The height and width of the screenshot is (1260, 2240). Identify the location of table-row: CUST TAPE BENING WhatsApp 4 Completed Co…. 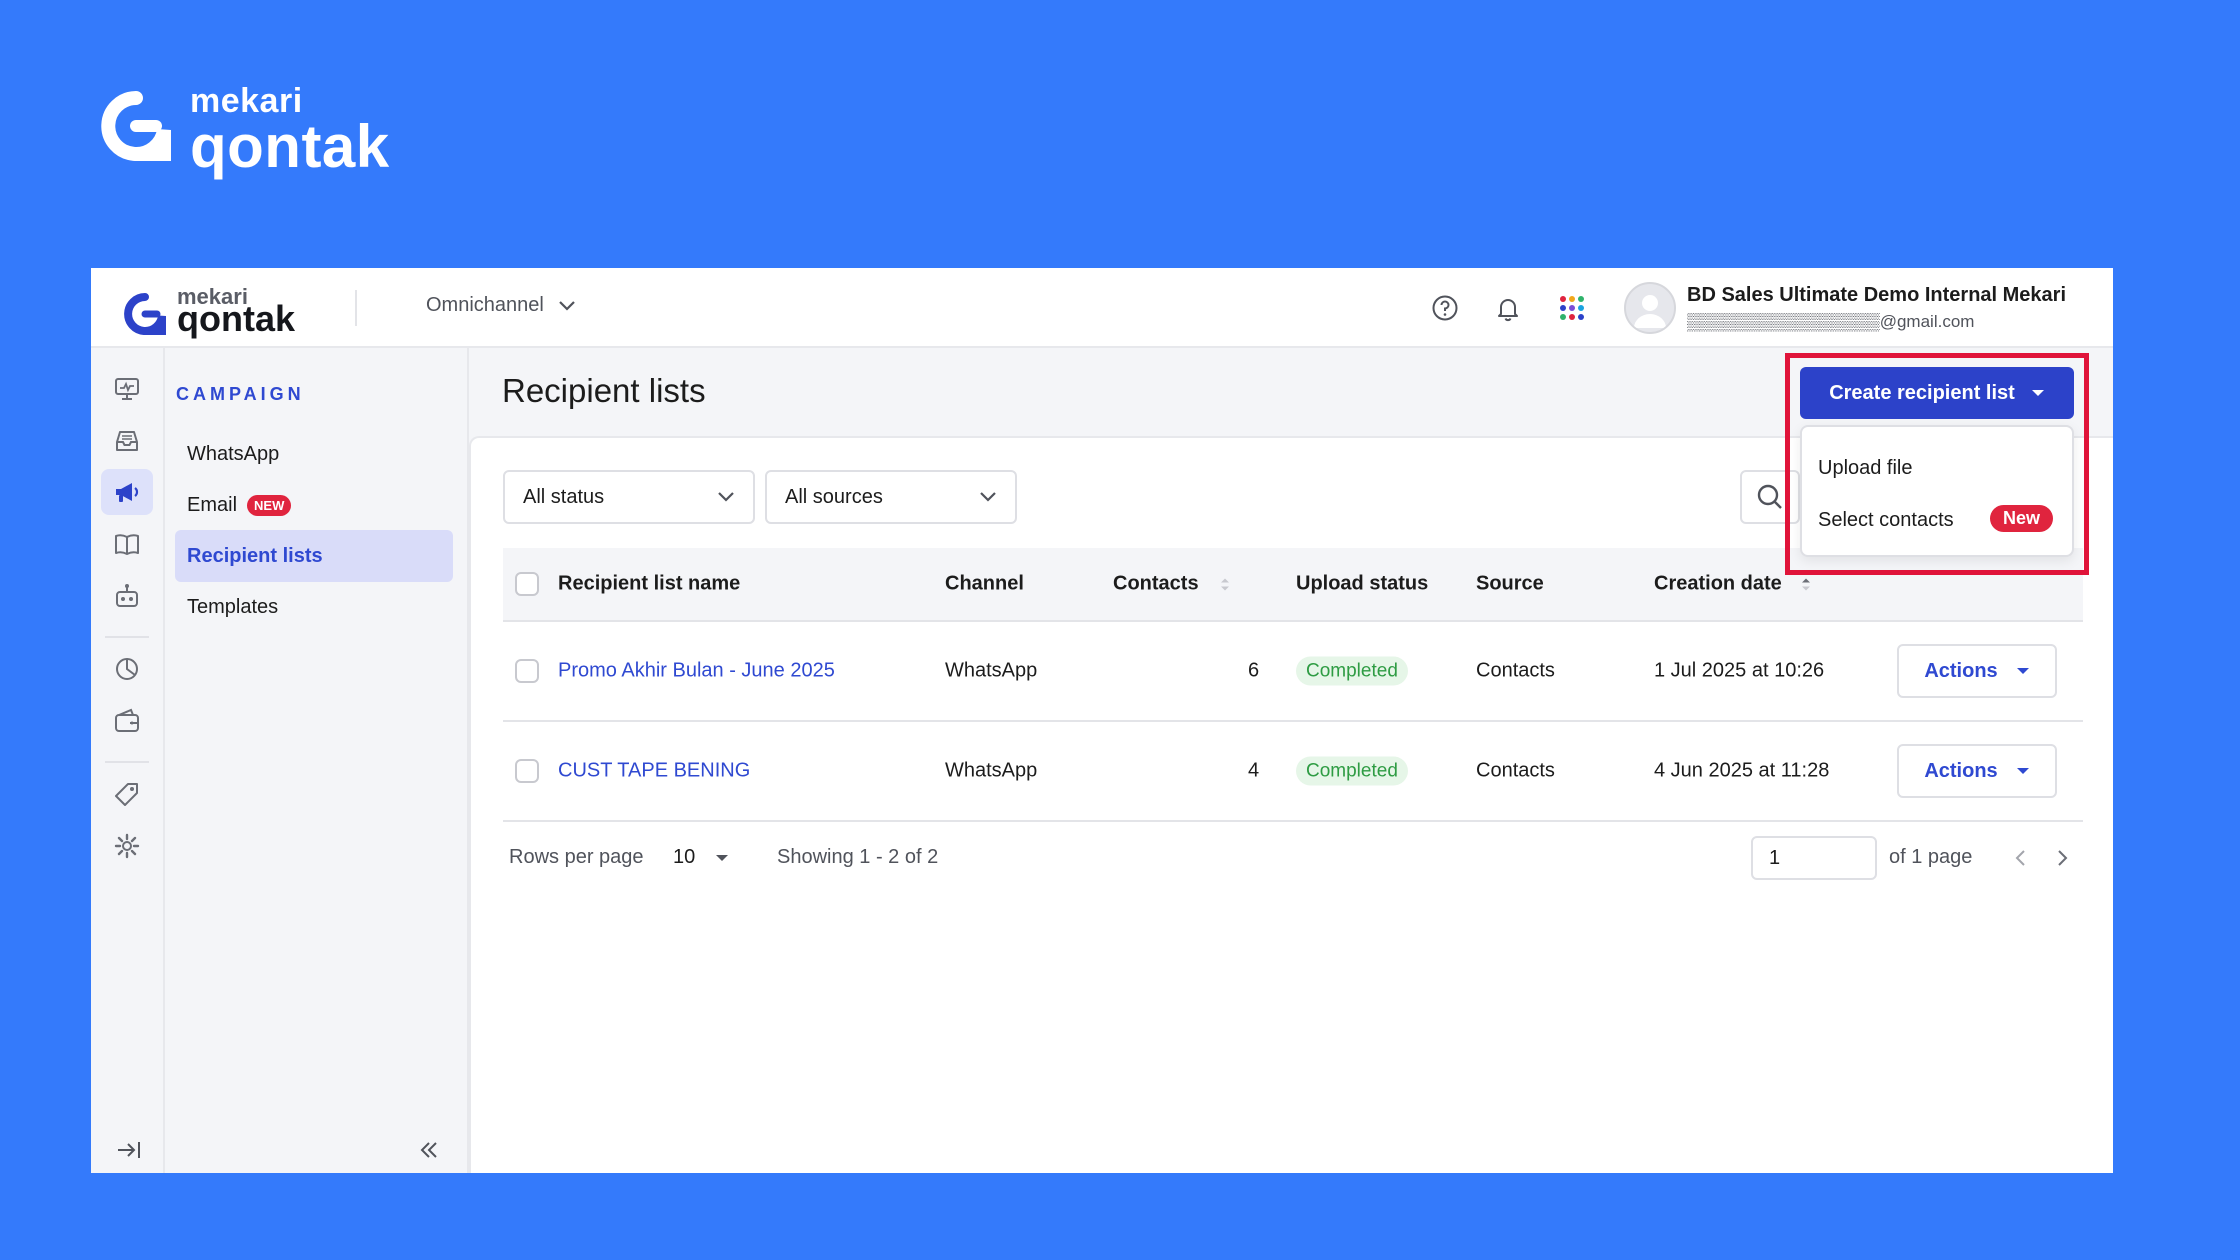
(1293, 772).